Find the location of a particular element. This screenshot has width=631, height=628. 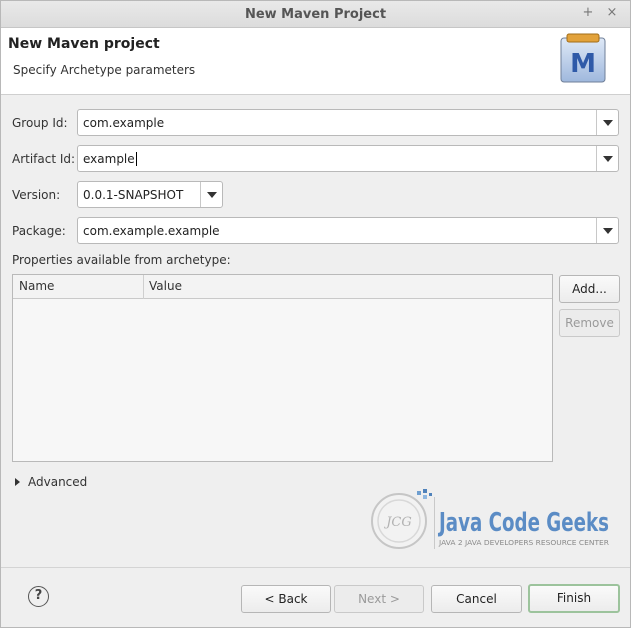

advanced-toggle: Advanced is located at coordinates (51, 482).